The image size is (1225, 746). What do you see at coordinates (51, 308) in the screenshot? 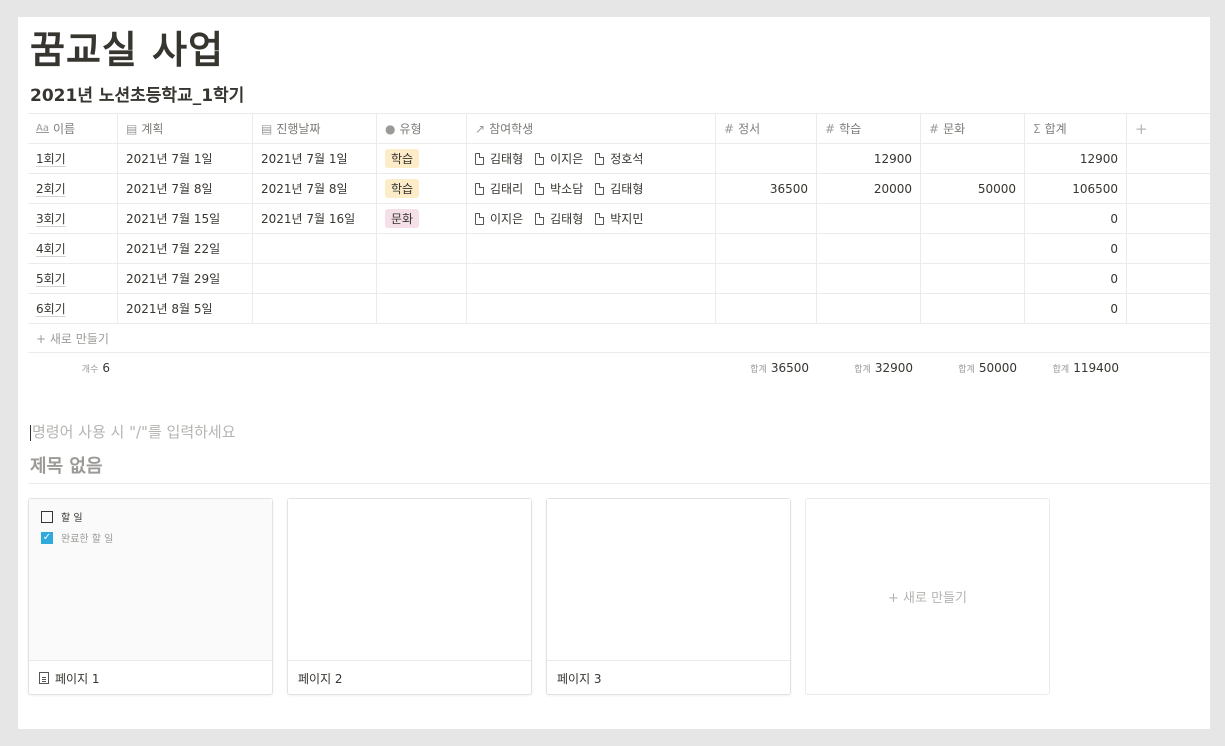
I see `row-title: 6회기` at bounding box center [51, 308].